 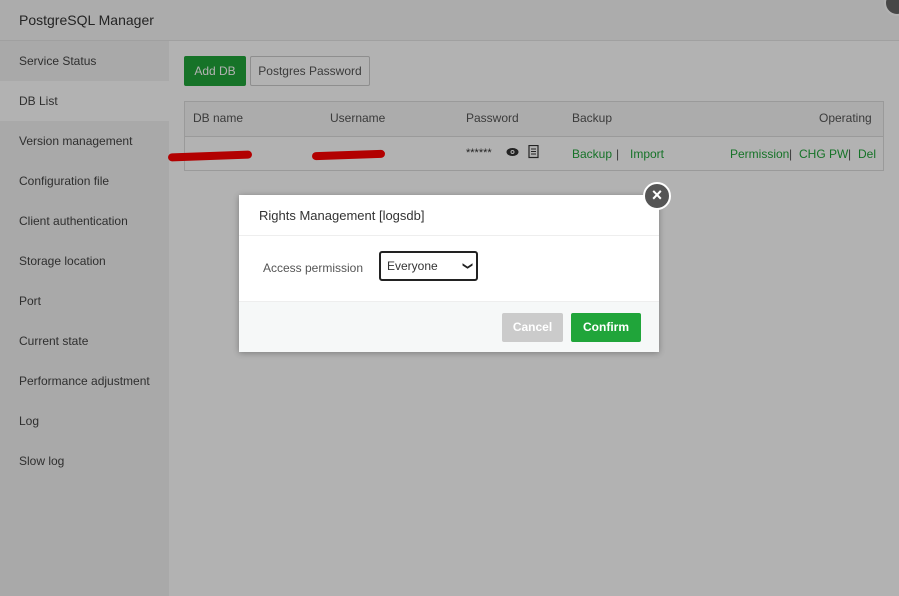 What do you see at coordinates (657, 196) in the screenshot?
I see `close-icon: ×` at bounding box center [657, 196].